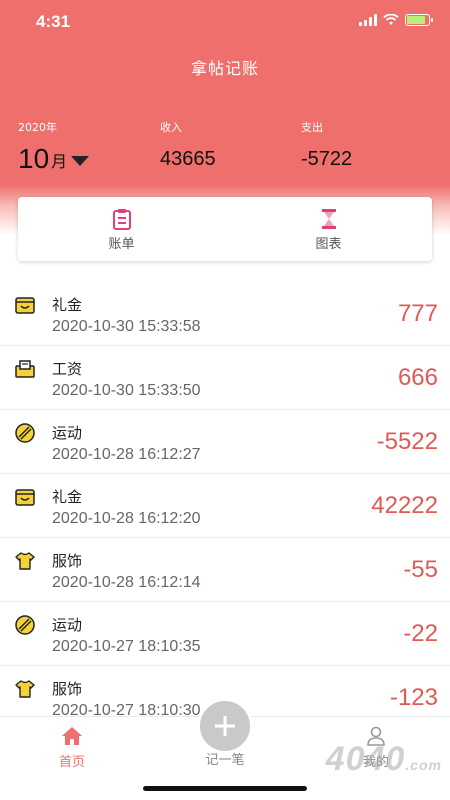  What do you see at coordinates (365, 759) in the screenshot?
I see `watermark-text: 4040` at bounding box center [365, 759].